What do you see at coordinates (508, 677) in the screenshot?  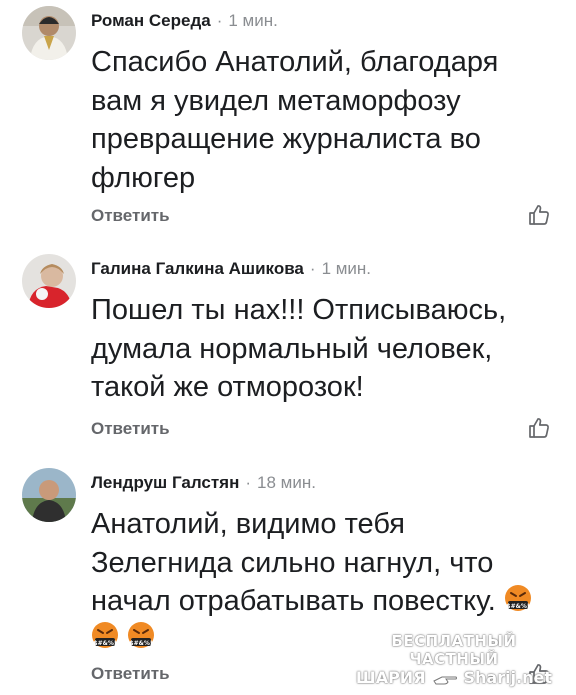 I see `watermark-right: Sharij.net` at bounding box center [508, 677].